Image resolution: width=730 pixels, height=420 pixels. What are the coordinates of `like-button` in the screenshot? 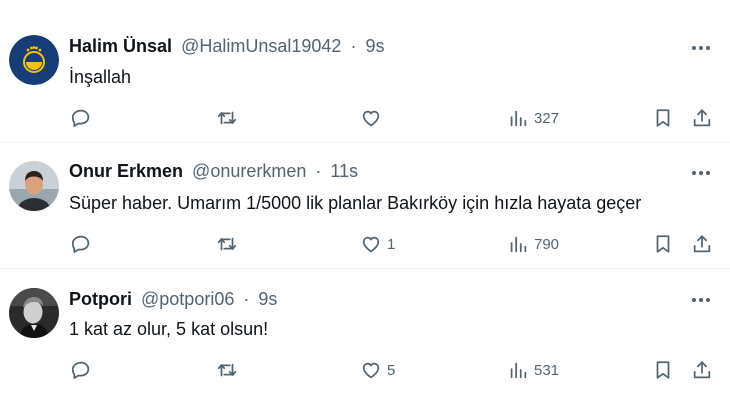 It's located at (373, 118).